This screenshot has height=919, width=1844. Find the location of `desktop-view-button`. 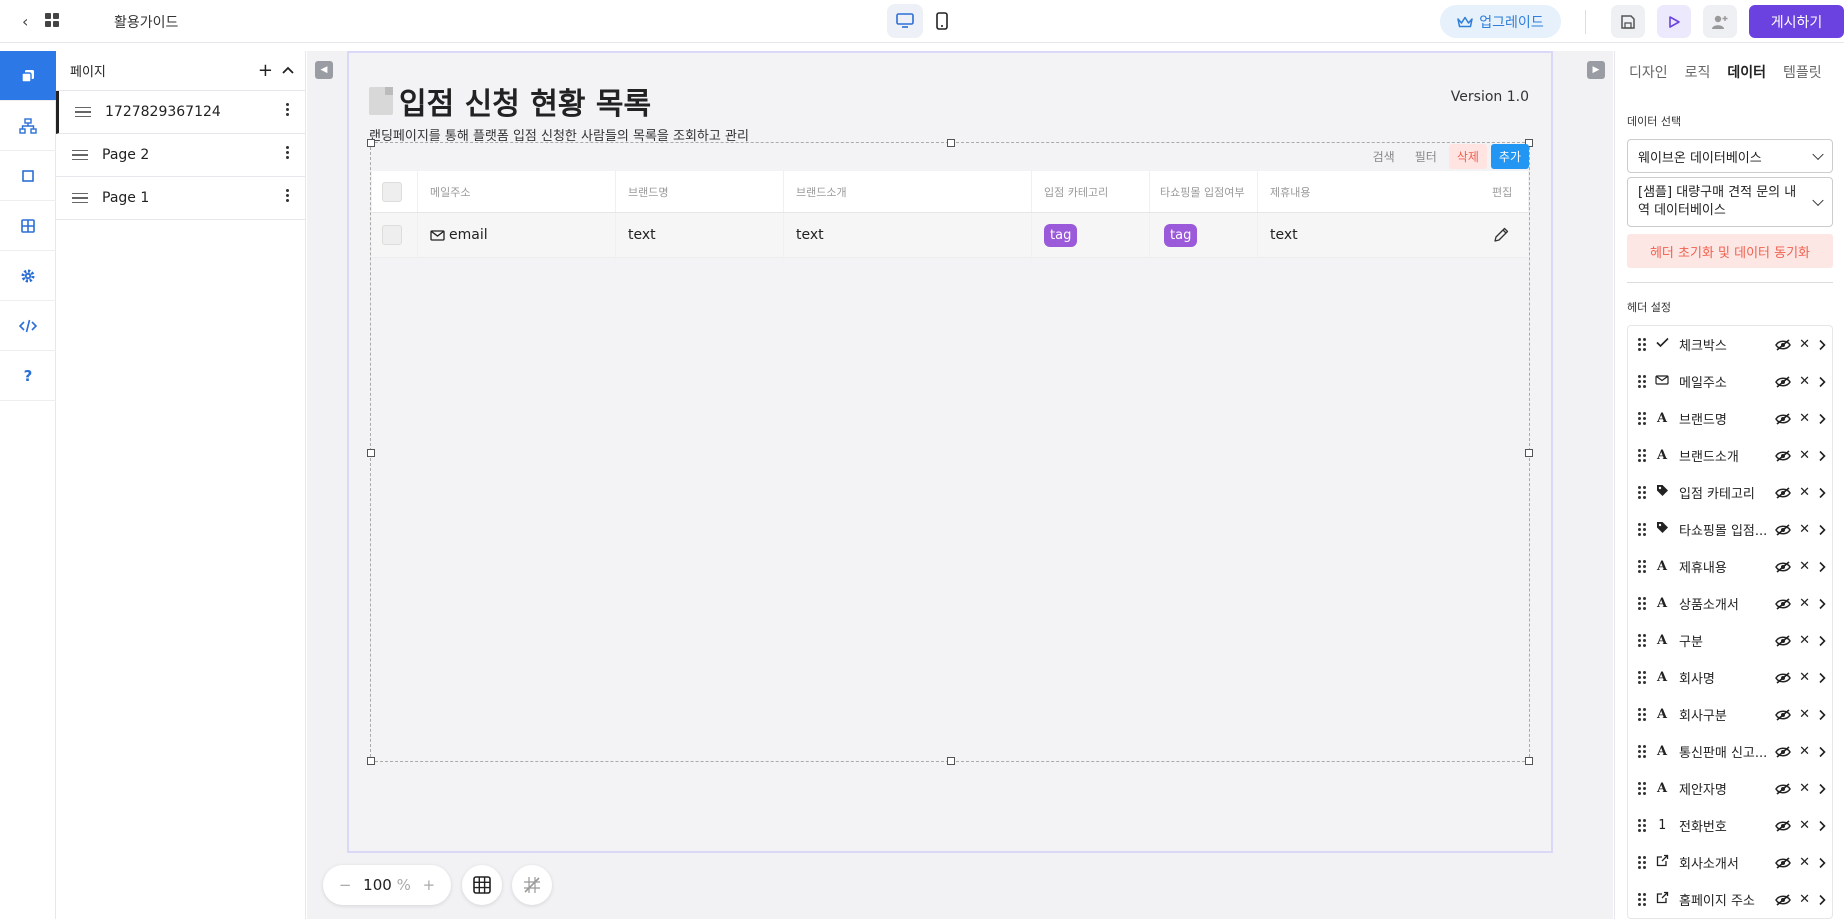

desktop-view-button is located at coordinates (905, 21).